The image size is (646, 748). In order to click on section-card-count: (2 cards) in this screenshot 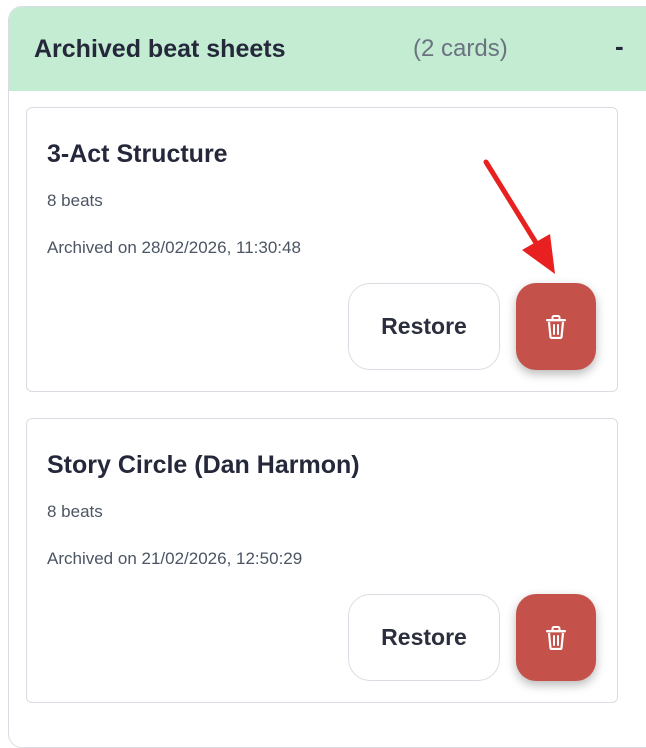, I will do `click(460, 48)`.